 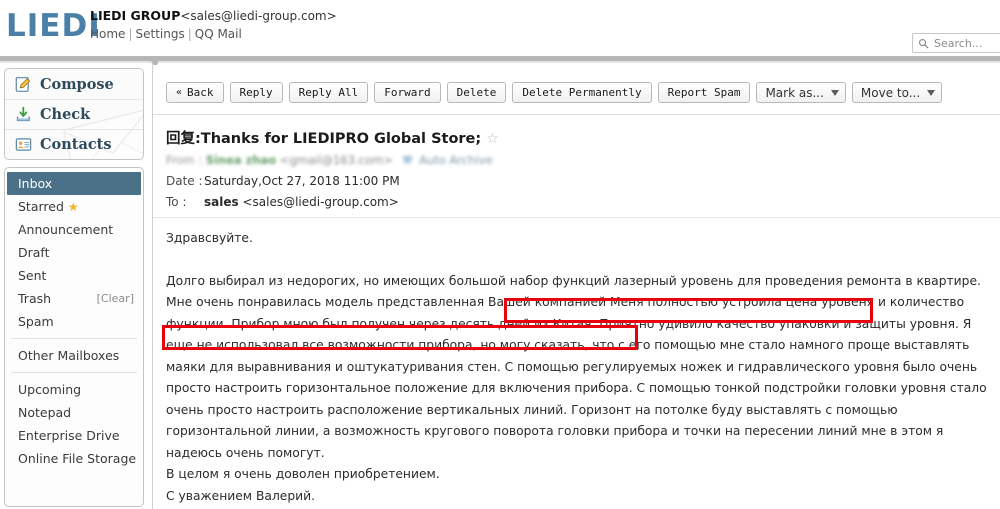 What do you see at coordinates (221, 202) in the screenshot?
I see `to-name: sales` at bounding box center [221, 202].